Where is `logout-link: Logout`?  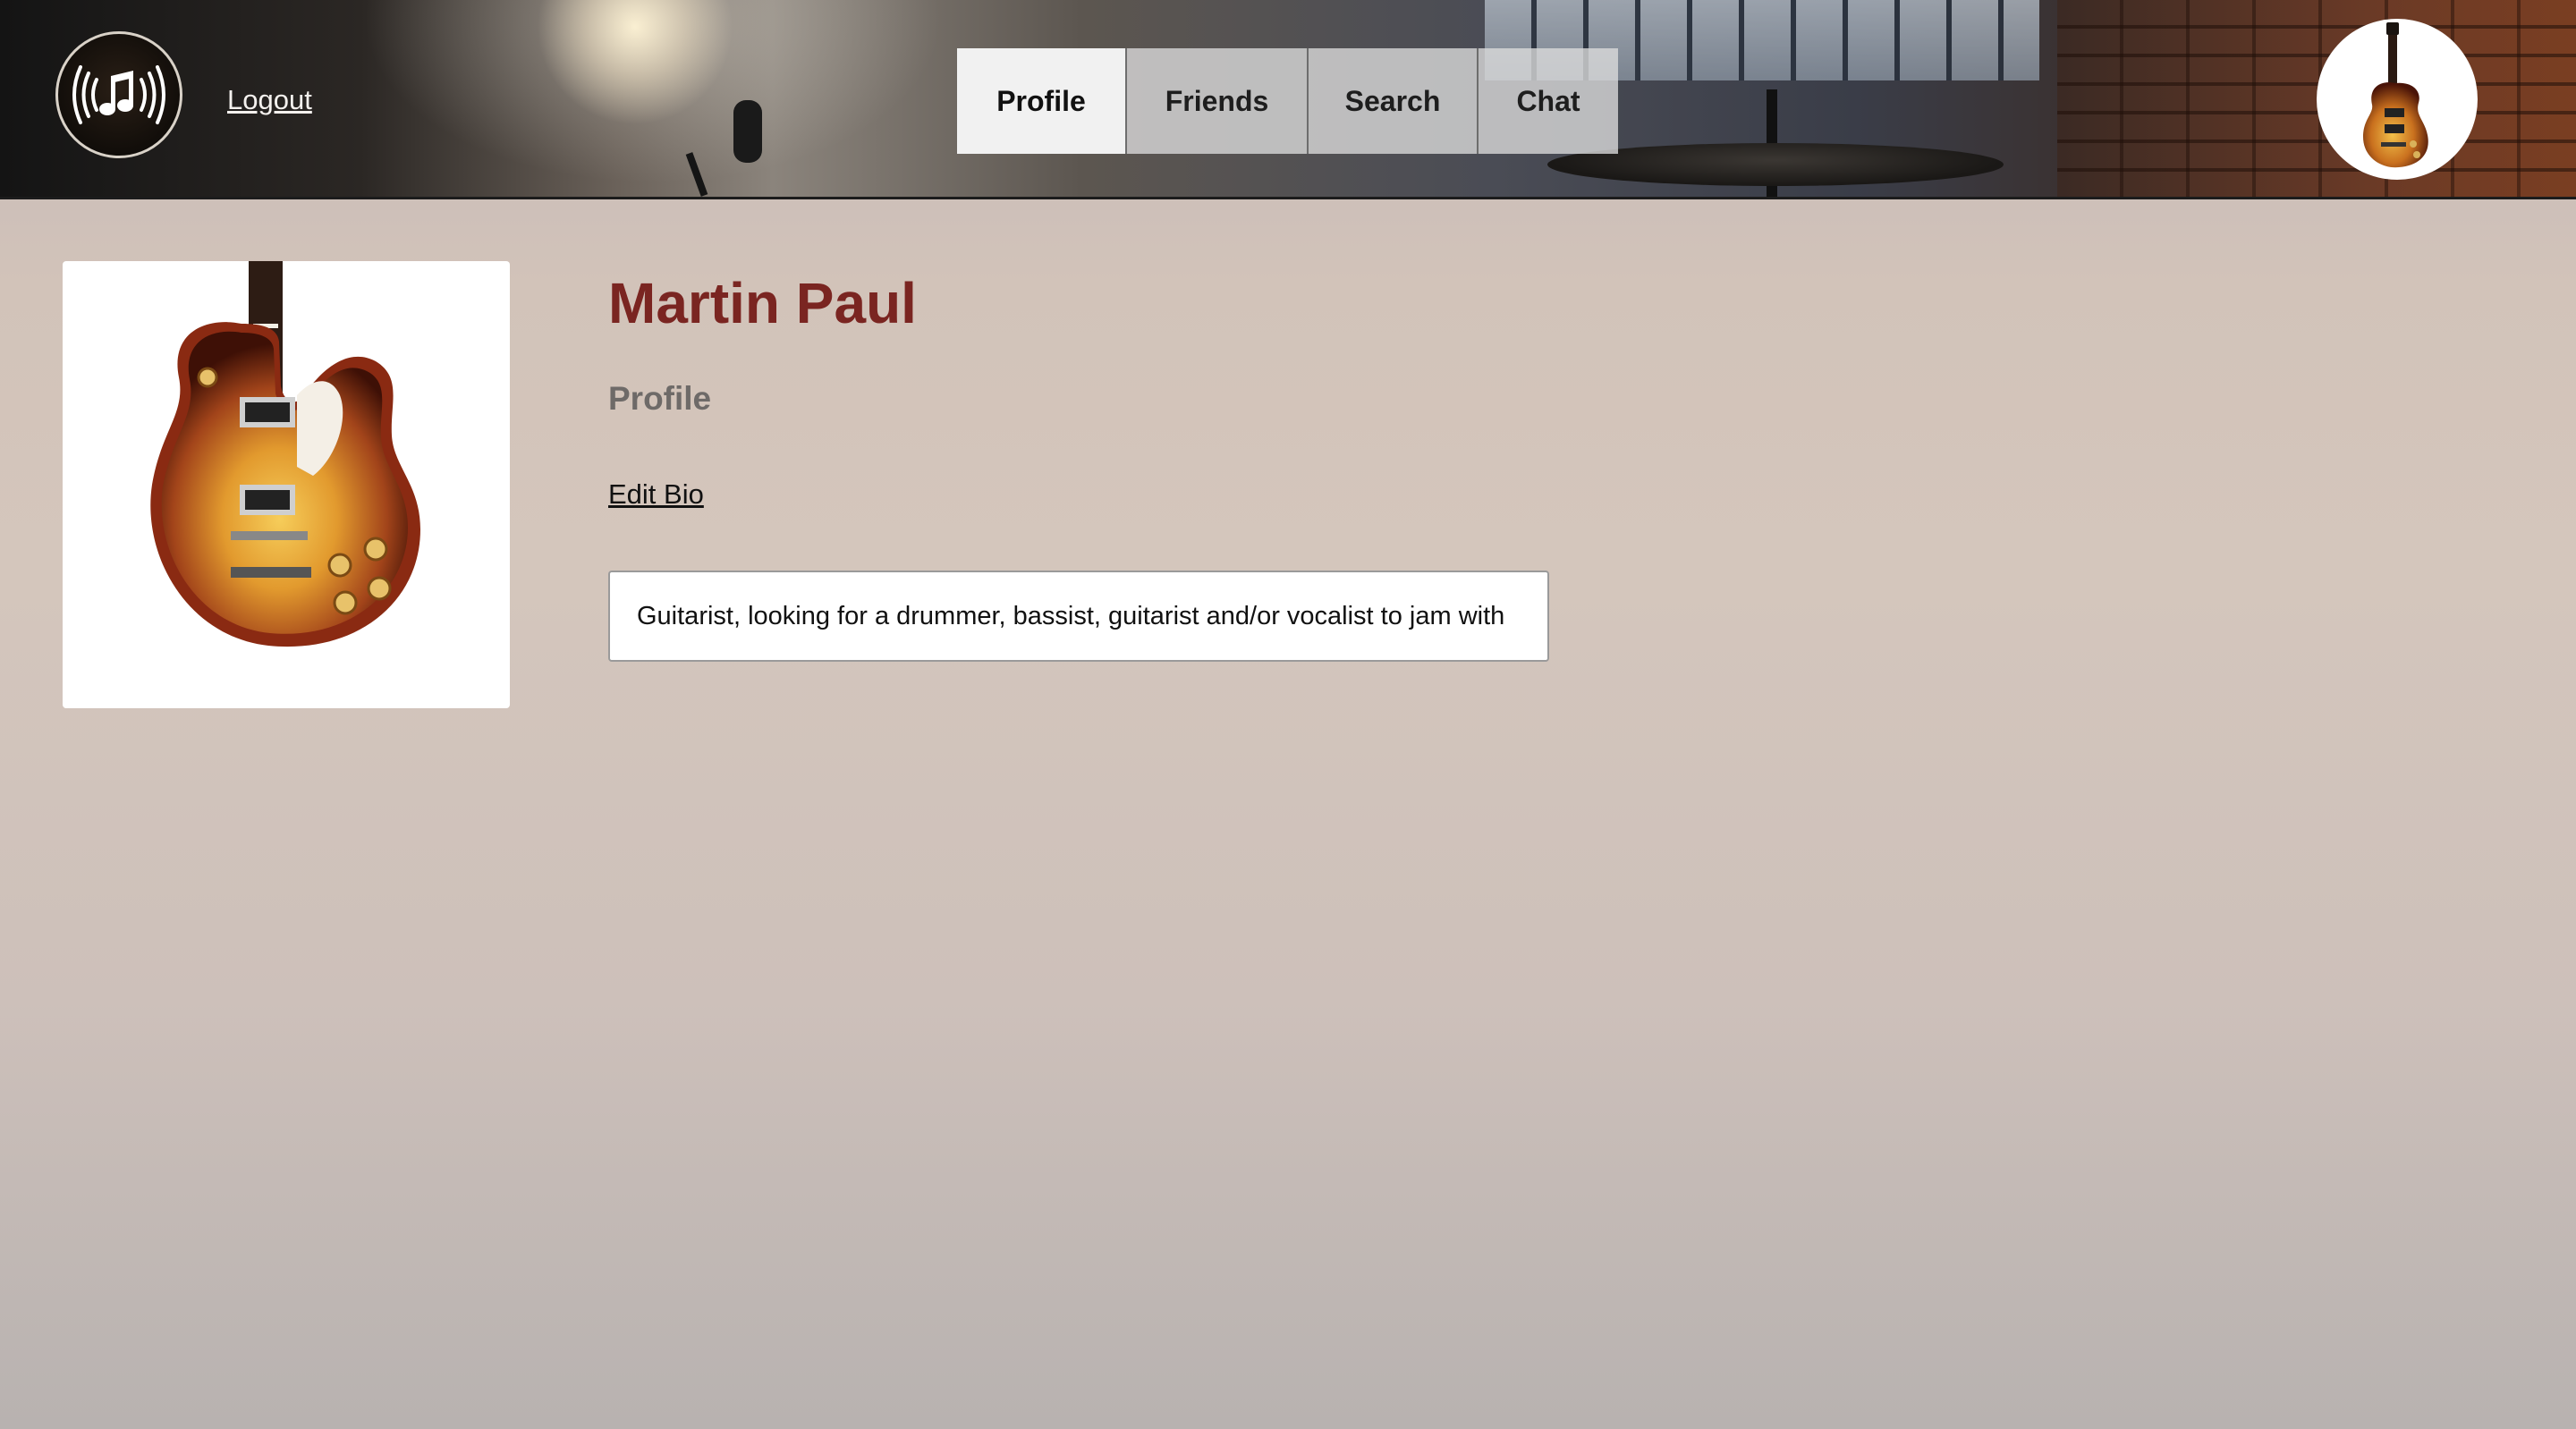 logout-link: Logout is located at coordinates (269, 100).